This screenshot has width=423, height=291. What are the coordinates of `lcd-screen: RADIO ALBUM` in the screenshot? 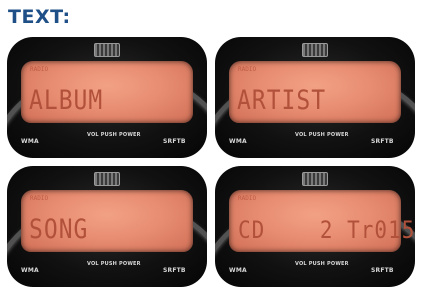 It's located at (107, 92).